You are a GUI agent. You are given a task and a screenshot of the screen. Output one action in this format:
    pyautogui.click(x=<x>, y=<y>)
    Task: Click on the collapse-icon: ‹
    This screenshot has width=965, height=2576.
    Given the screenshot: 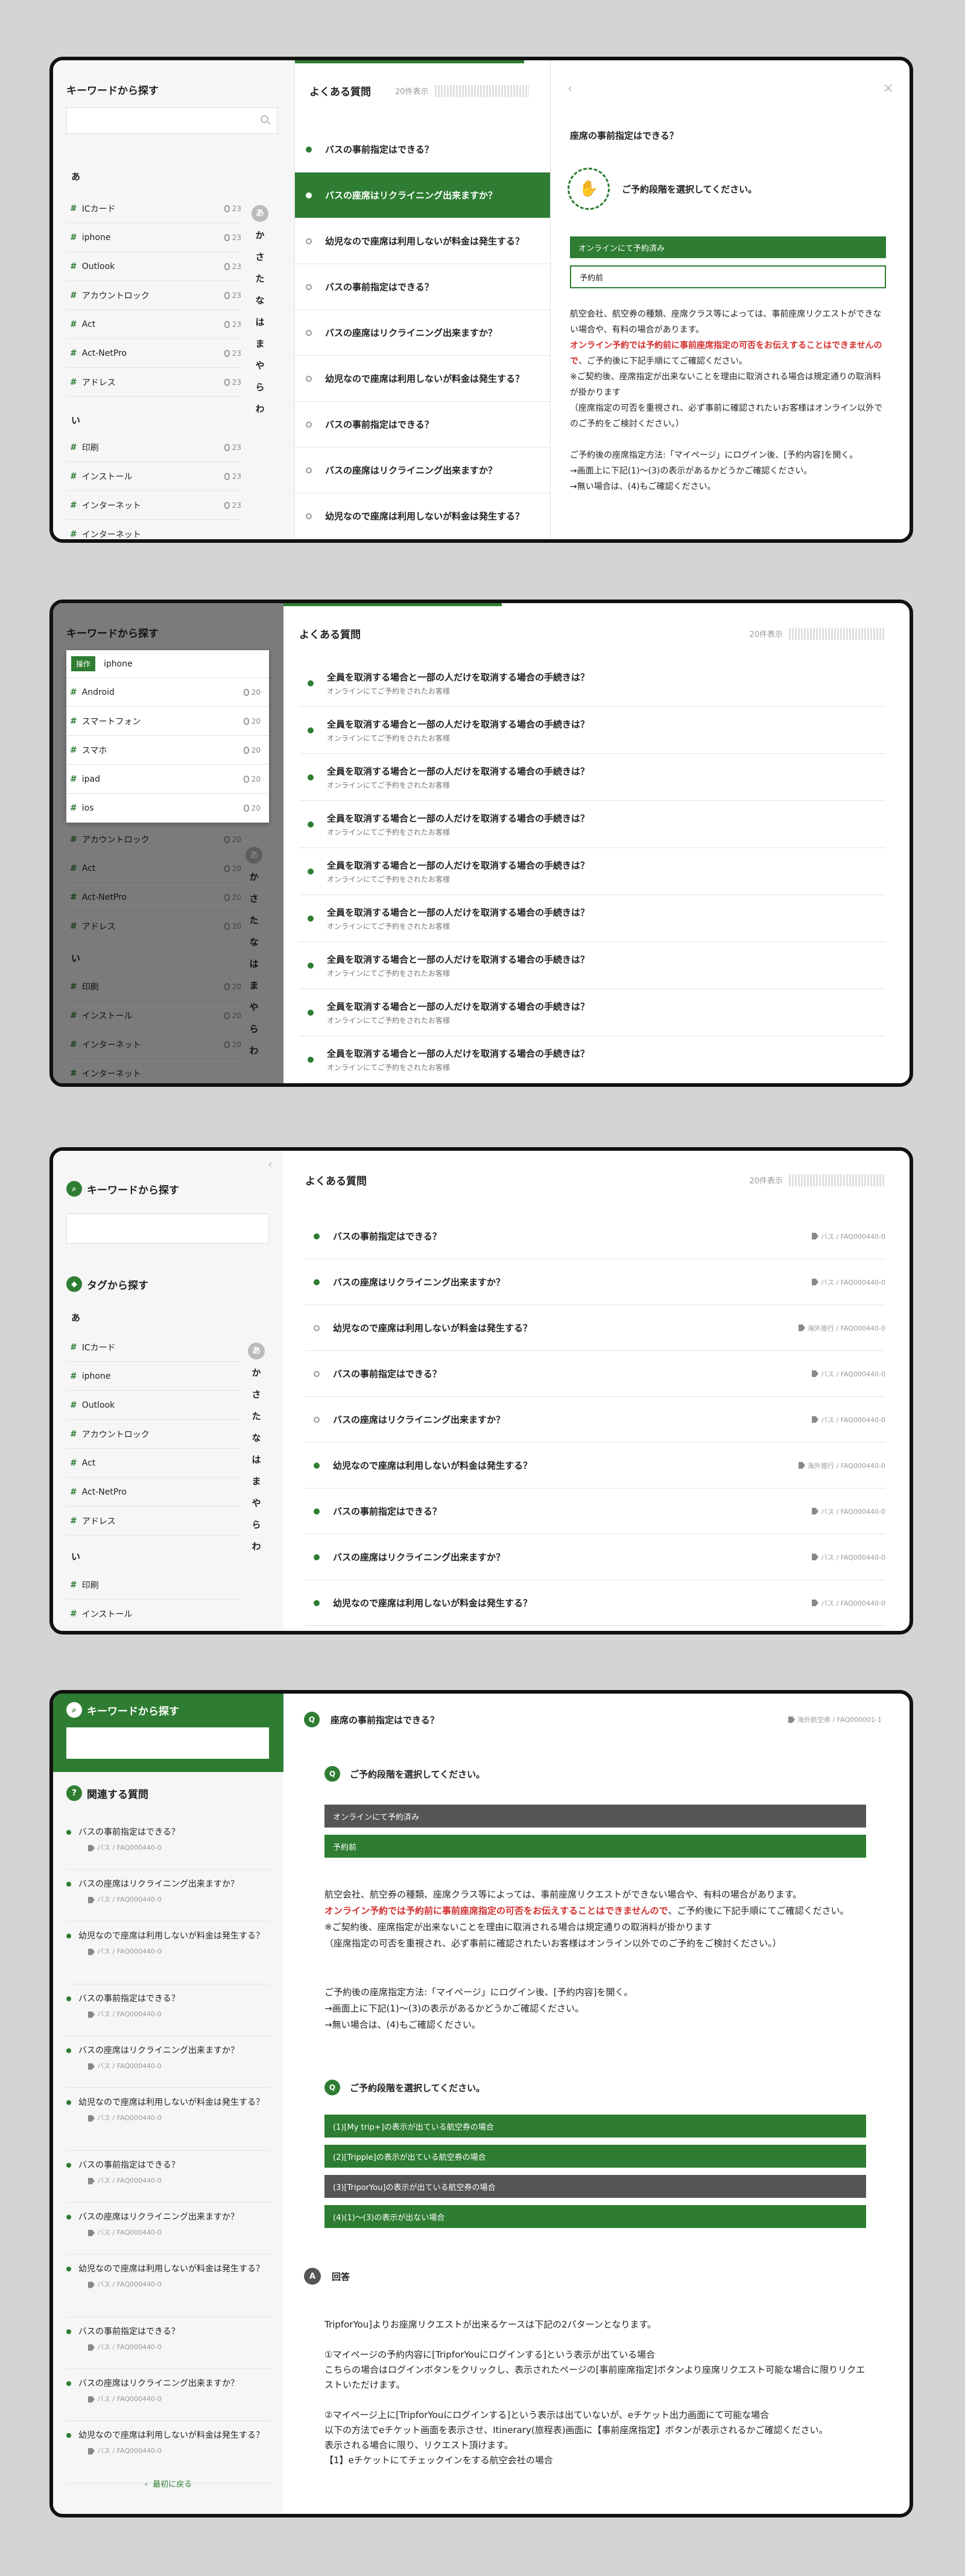 What is the action you would take?
    pyautogui.click(x=270, y=1164)
    